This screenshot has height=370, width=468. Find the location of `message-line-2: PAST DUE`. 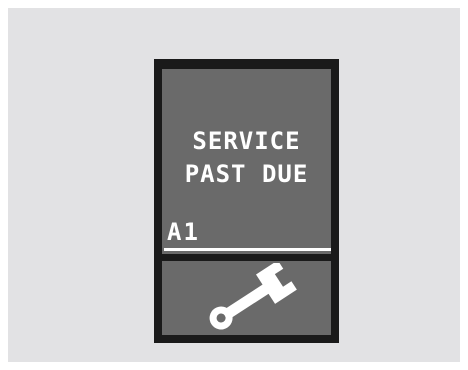

message-line-2: PAST DUE is located at coordinates (246, 174).